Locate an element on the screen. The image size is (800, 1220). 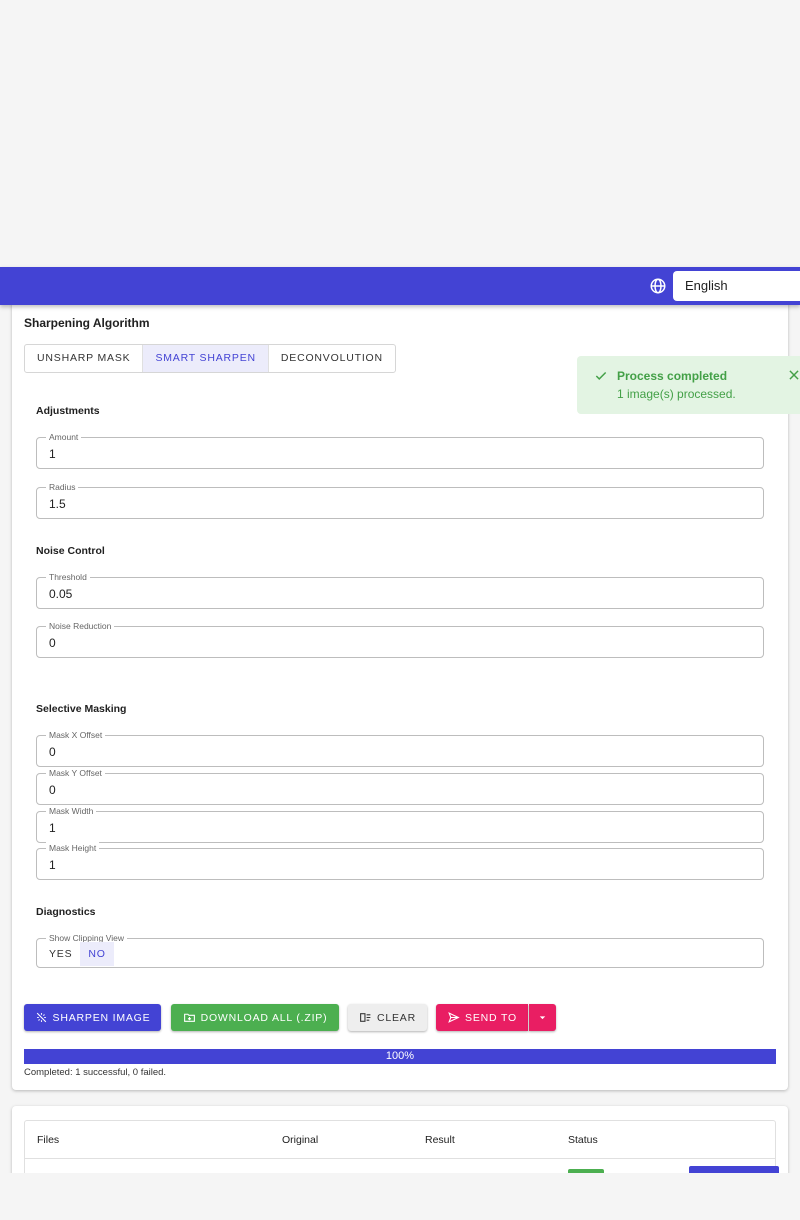
algorithm-tabs: UNSHARP MASK SMART SHARPEN DECONVOLUTION is located at coordinates (210, 358).